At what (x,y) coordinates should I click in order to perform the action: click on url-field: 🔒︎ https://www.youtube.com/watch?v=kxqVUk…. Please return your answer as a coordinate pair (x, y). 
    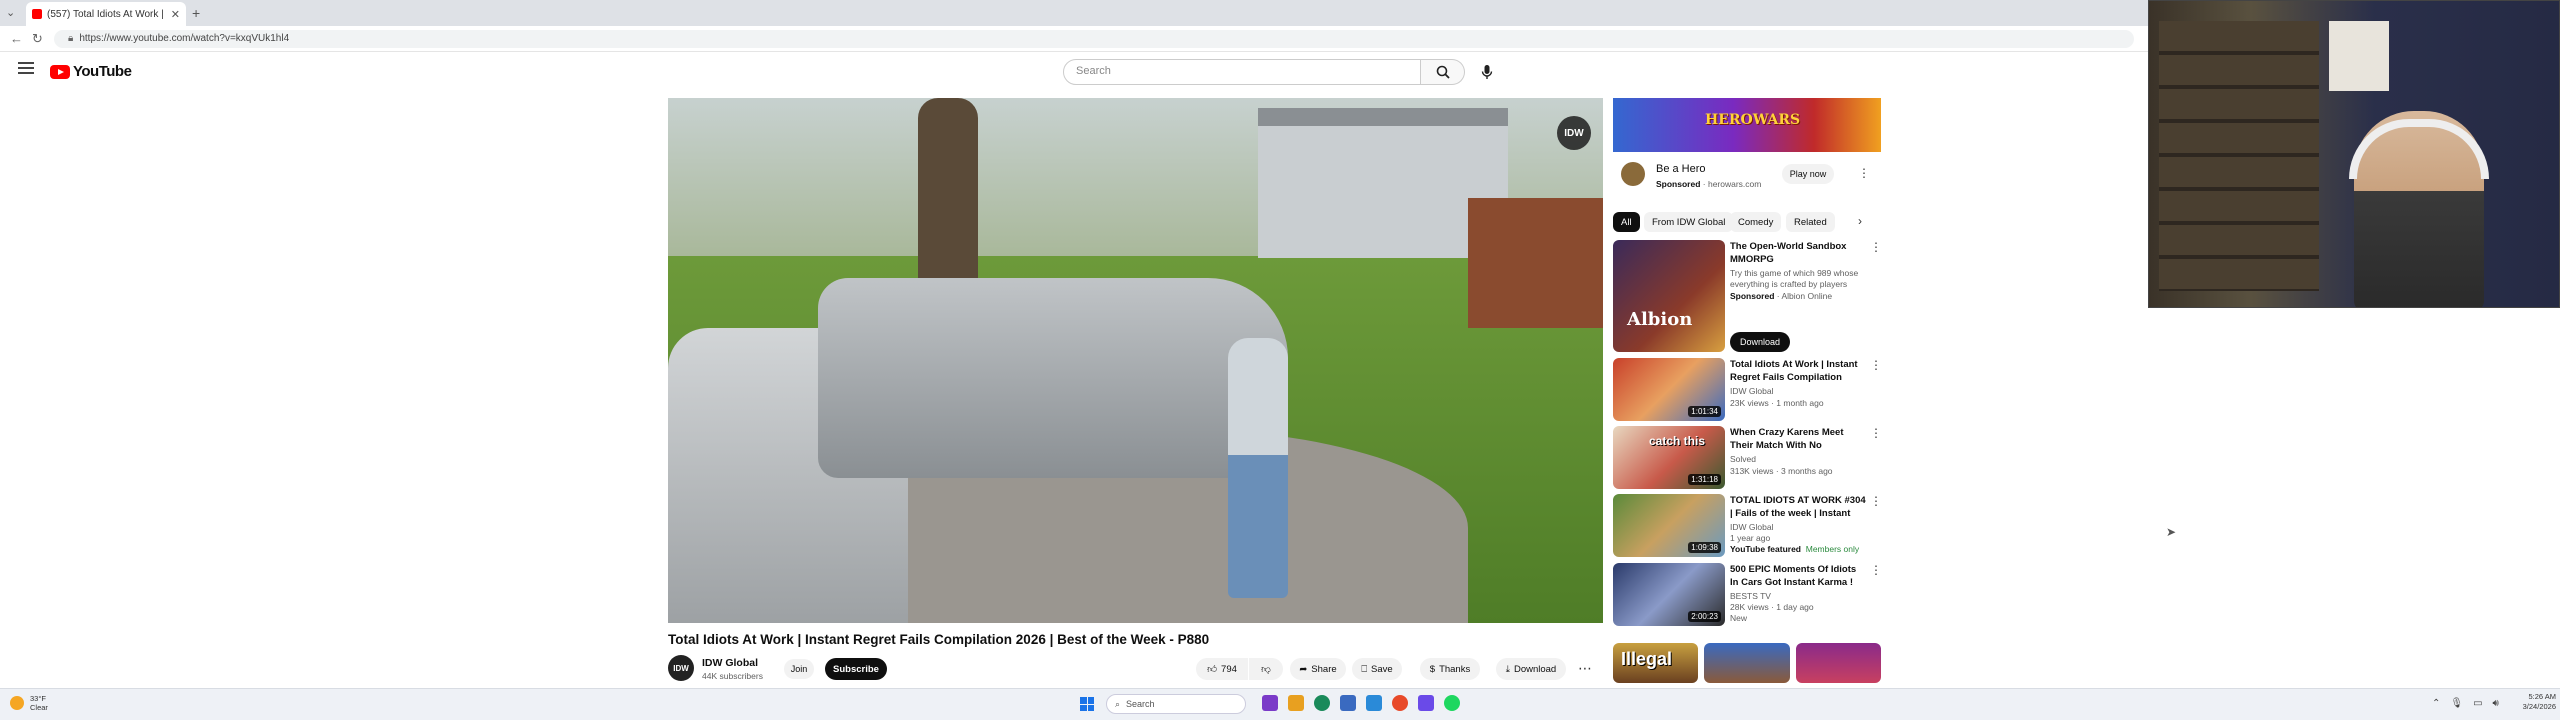
    Looking at the image, I should click on (1094, 39).